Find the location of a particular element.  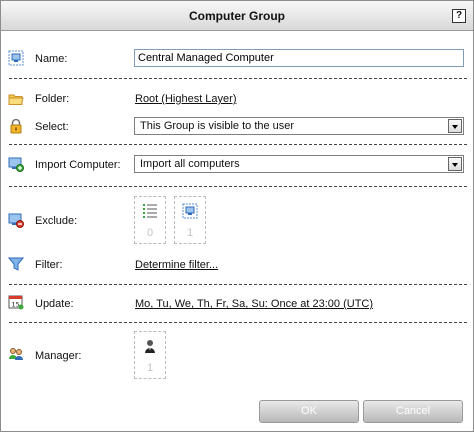

name-input is located at coordinates (299, 58).